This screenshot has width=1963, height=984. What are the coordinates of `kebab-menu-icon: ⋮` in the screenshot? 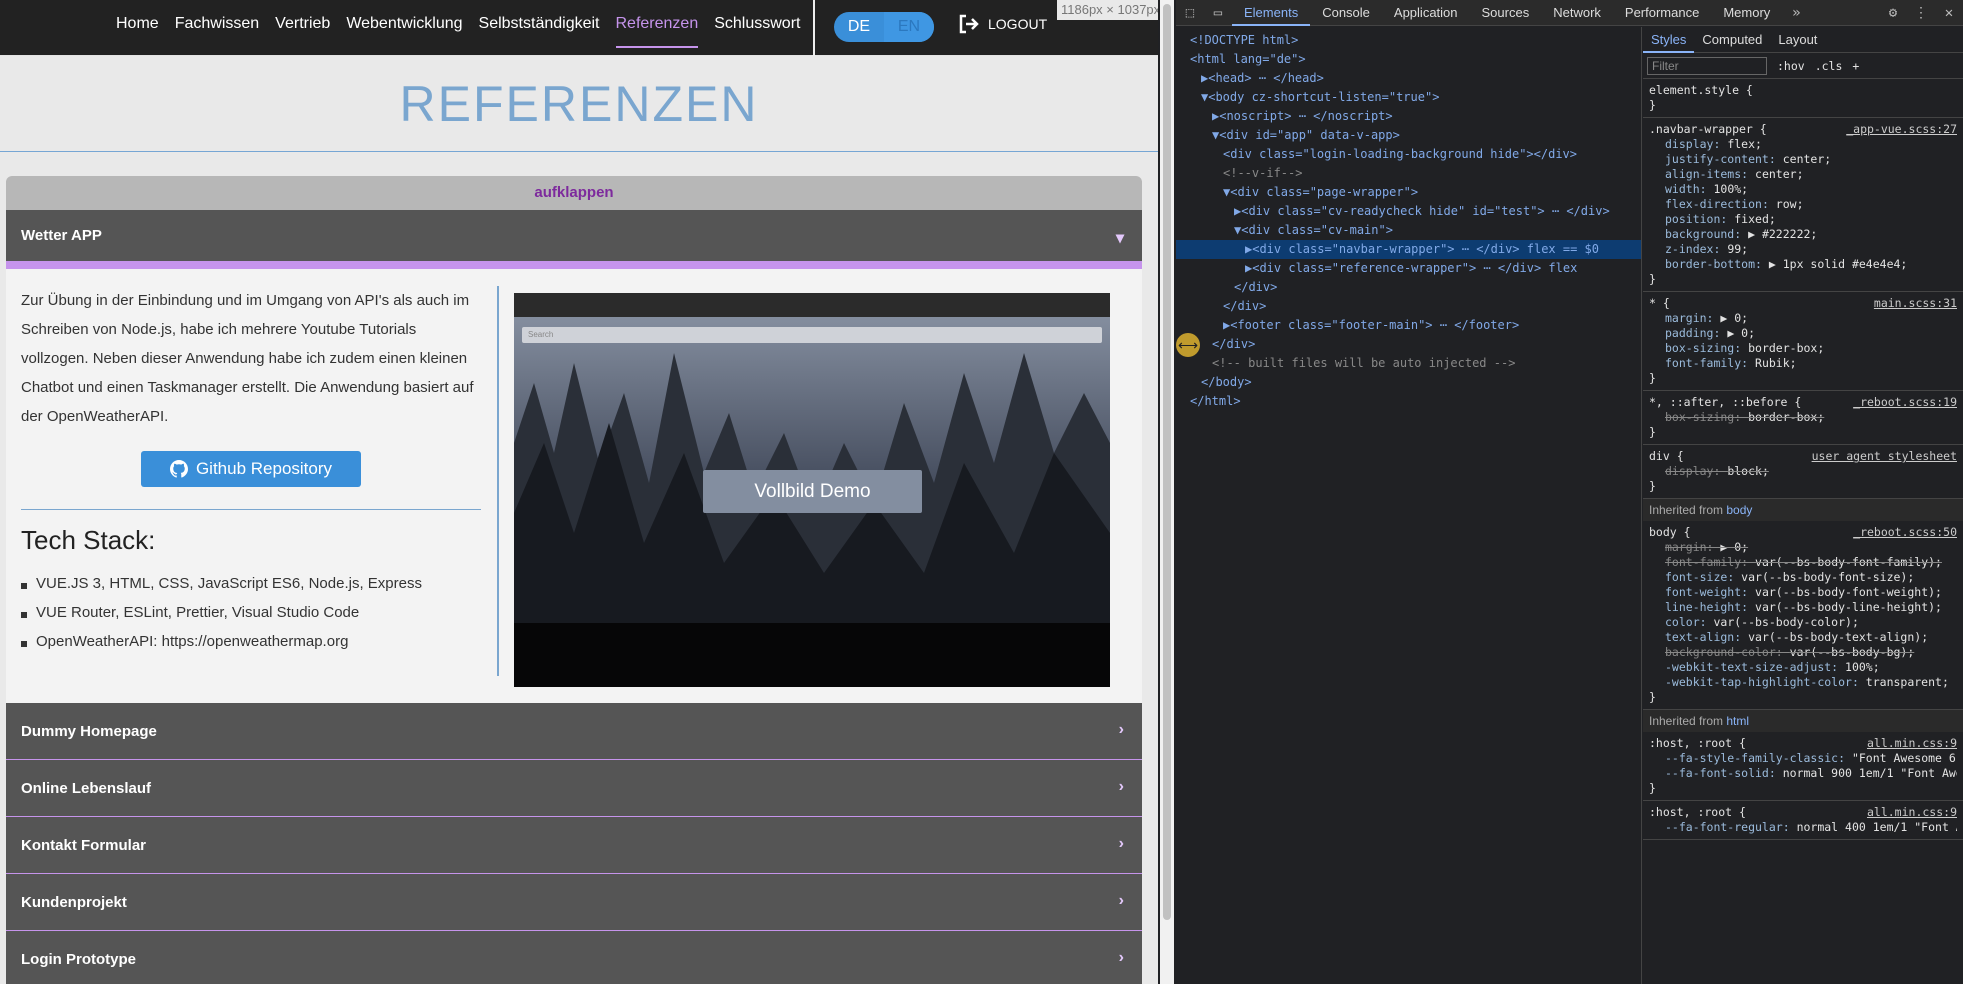 It's located at (1921, 13).